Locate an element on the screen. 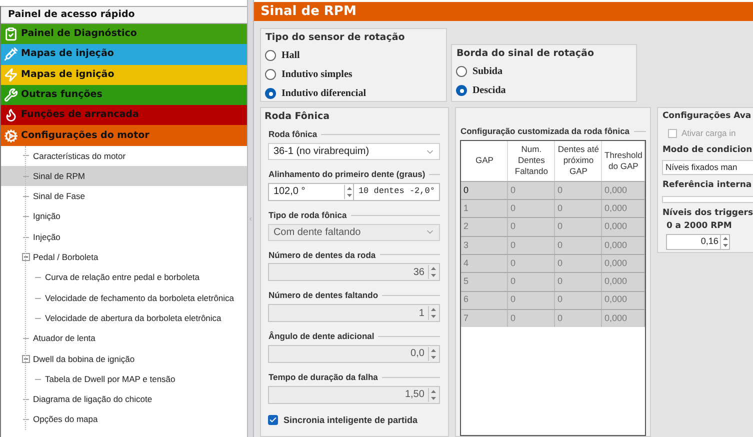  tree-item: Sinal de RPM is located at coordinates (124, 176).